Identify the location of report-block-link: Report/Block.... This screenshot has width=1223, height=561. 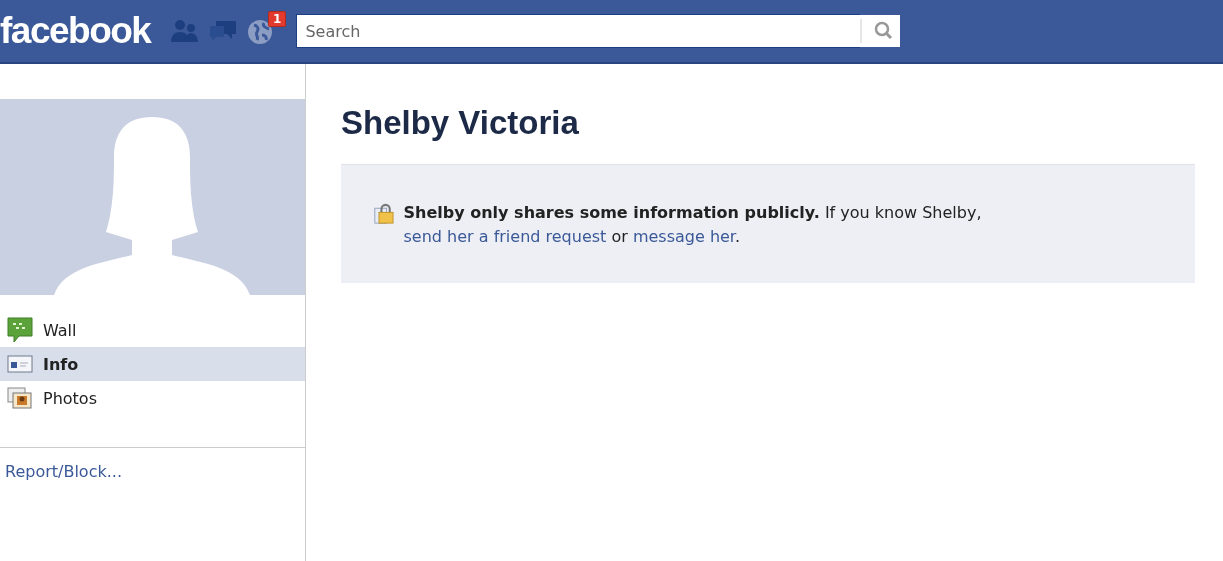
(63, 471).